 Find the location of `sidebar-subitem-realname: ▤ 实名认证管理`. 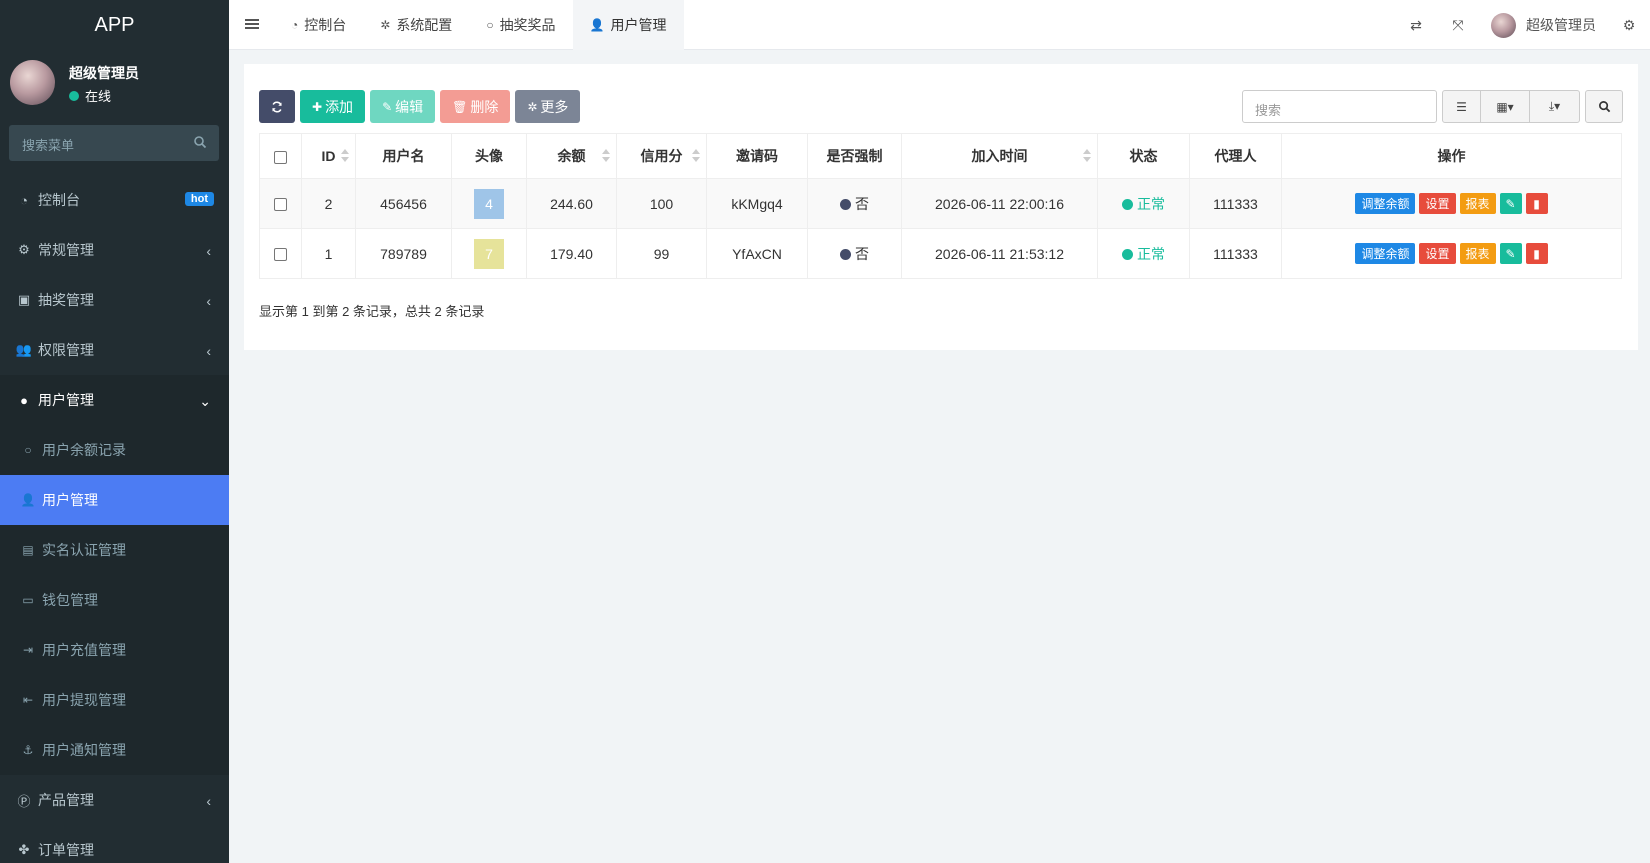

sidebar-subitem-realname: ▤ 实名认证管理 is located at coordinates (114, 550).